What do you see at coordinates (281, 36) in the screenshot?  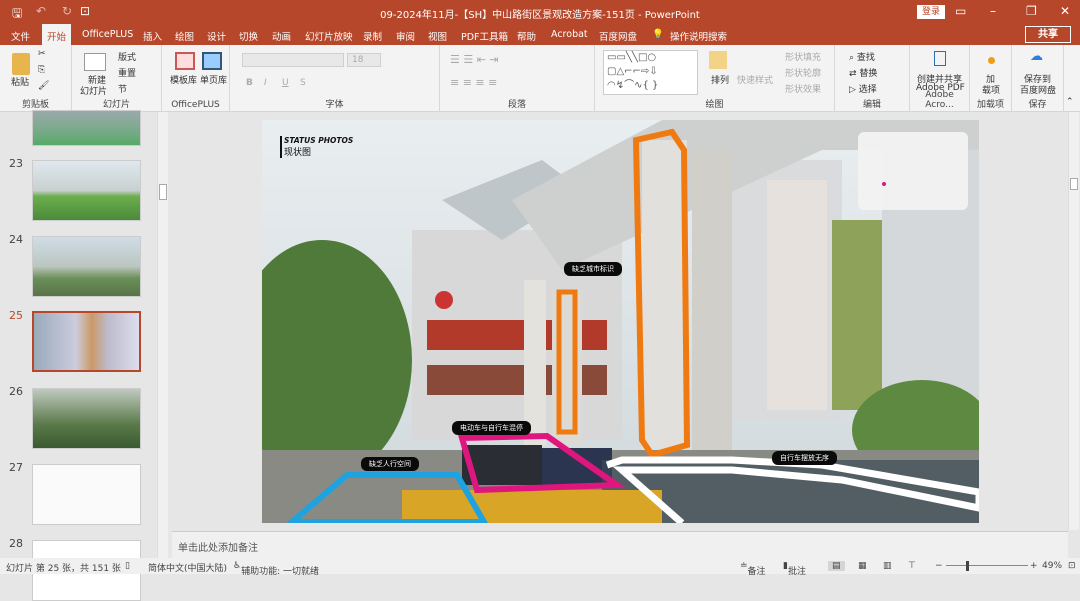 I see `tab-animations: 动画` at bounding box center [281, 36].